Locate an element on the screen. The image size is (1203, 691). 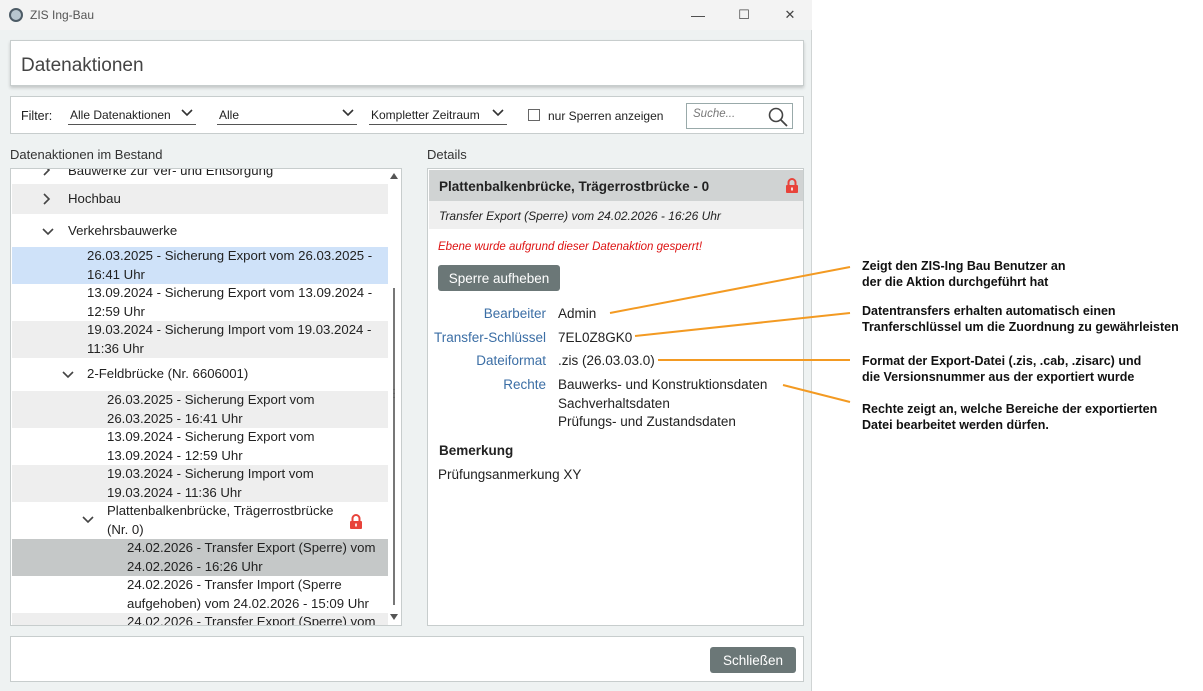
editor-value: Admin is located at coordinates (577, 313).